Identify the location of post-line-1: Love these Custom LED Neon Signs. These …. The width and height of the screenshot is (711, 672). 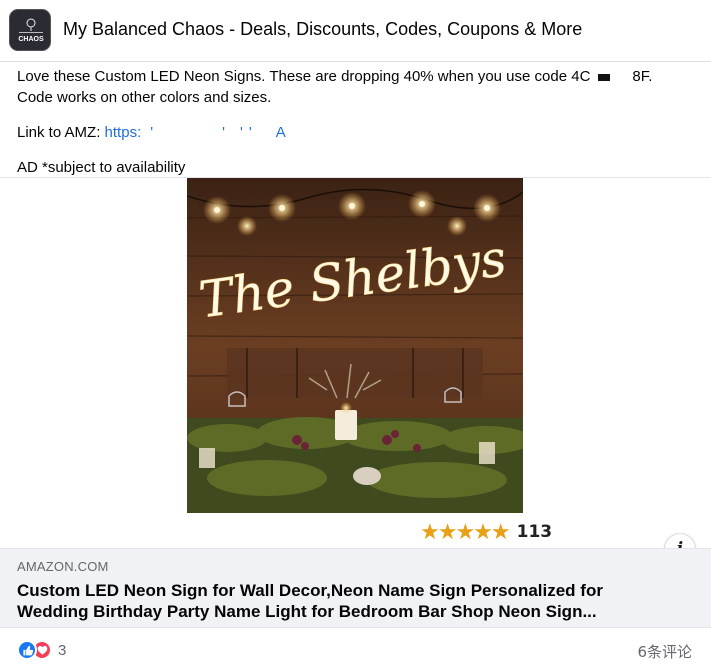
(362, 76).